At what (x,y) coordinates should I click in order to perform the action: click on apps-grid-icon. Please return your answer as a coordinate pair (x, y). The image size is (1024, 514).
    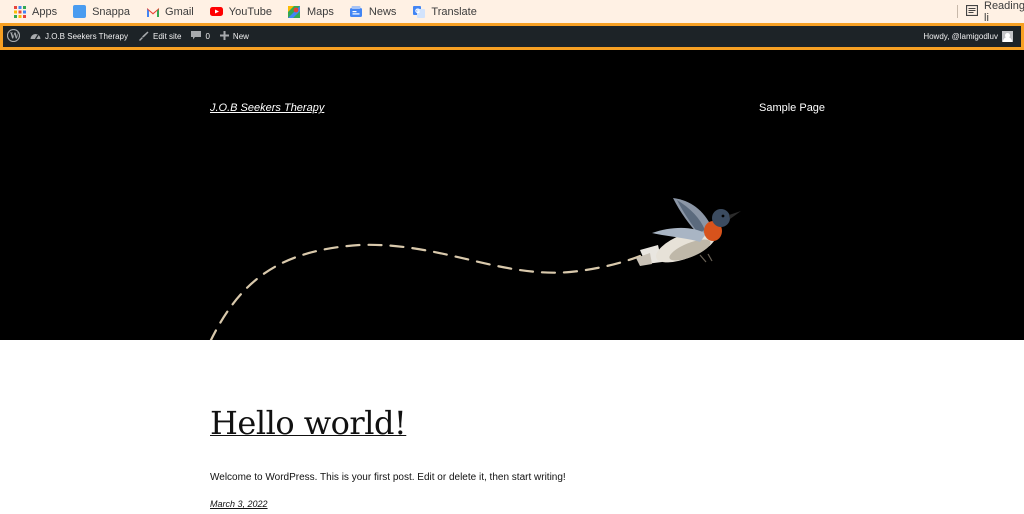
    Looking at the image, I should click on (19, 11).